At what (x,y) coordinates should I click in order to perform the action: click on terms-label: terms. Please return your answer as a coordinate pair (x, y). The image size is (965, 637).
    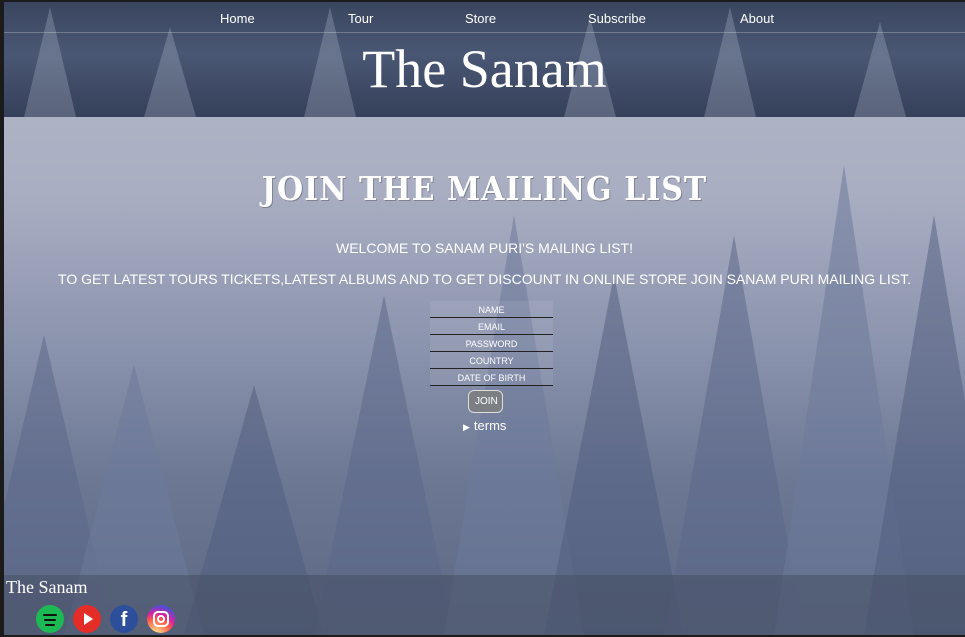
    Looking at the image, I should click on (490, 425).